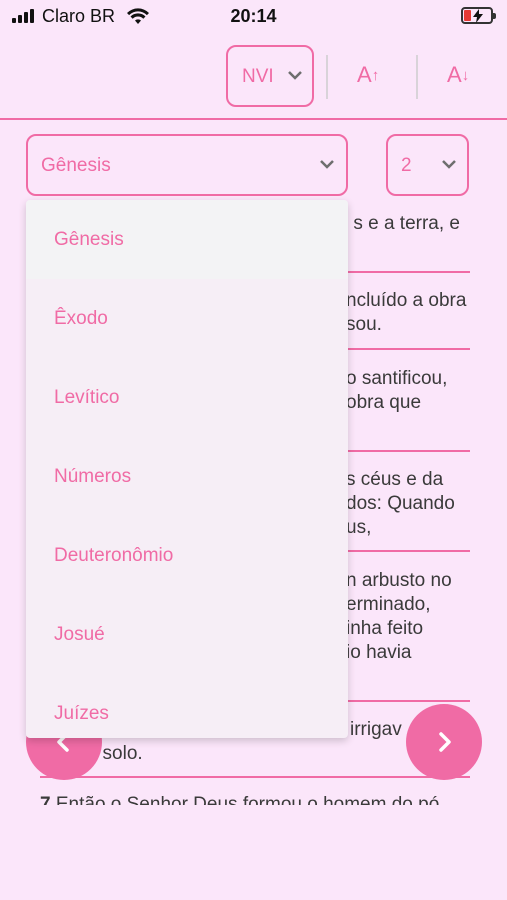 This screenshot has width=507, height=900. I want to click on font-decrease-button: A↓, so click(458, 75).